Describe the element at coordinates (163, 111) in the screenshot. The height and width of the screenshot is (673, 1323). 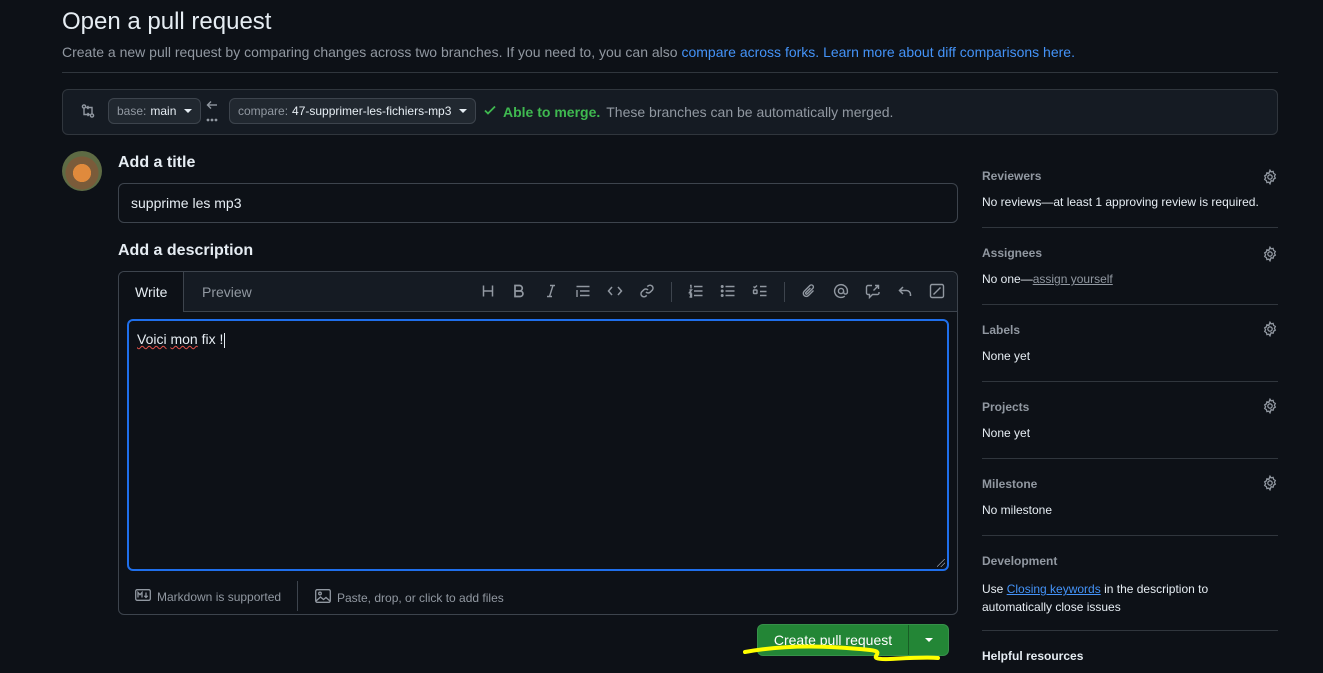
I see `base-branch-name: main` at that location.